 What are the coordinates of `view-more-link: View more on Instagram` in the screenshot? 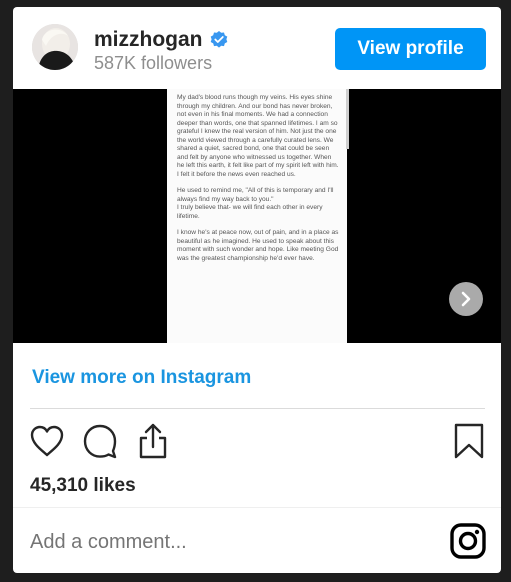 It's located at (141, 378).